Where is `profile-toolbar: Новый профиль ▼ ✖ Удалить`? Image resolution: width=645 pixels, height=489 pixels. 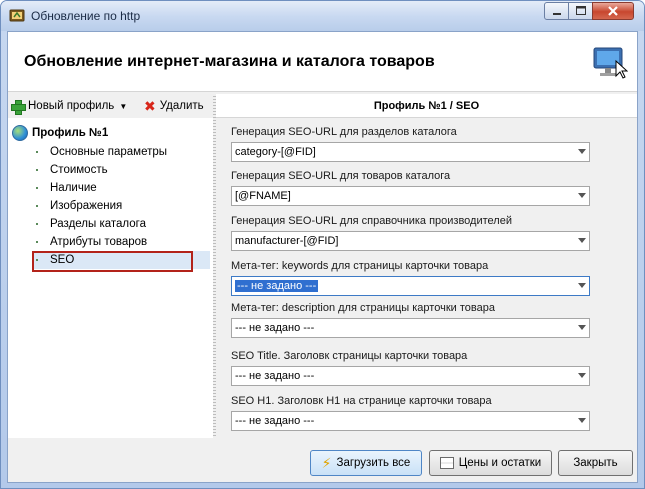
profile-toolbar: Новый профиль ▼ ✖ Удалить is located at coordinates (110, 106).